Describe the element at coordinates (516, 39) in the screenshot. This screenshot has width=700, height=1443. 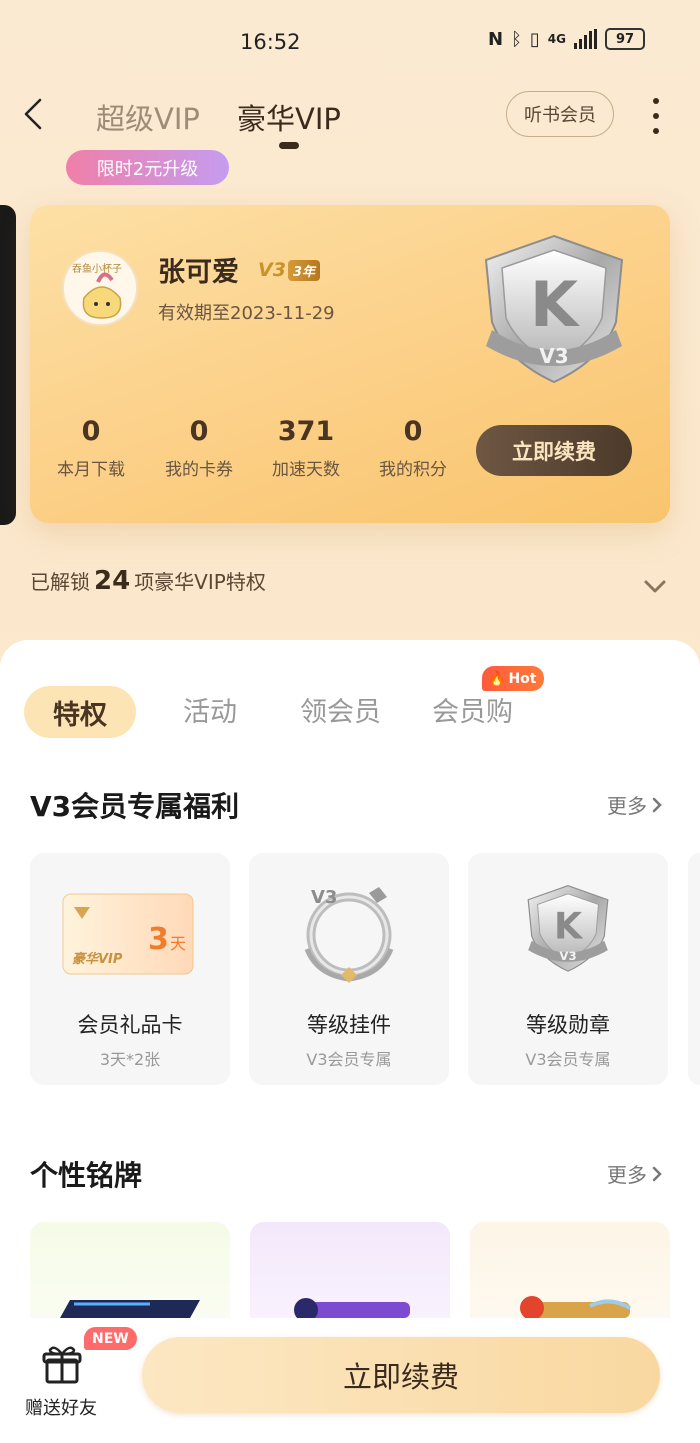
I see `bluetooth-icon: ᛒ` at that location.